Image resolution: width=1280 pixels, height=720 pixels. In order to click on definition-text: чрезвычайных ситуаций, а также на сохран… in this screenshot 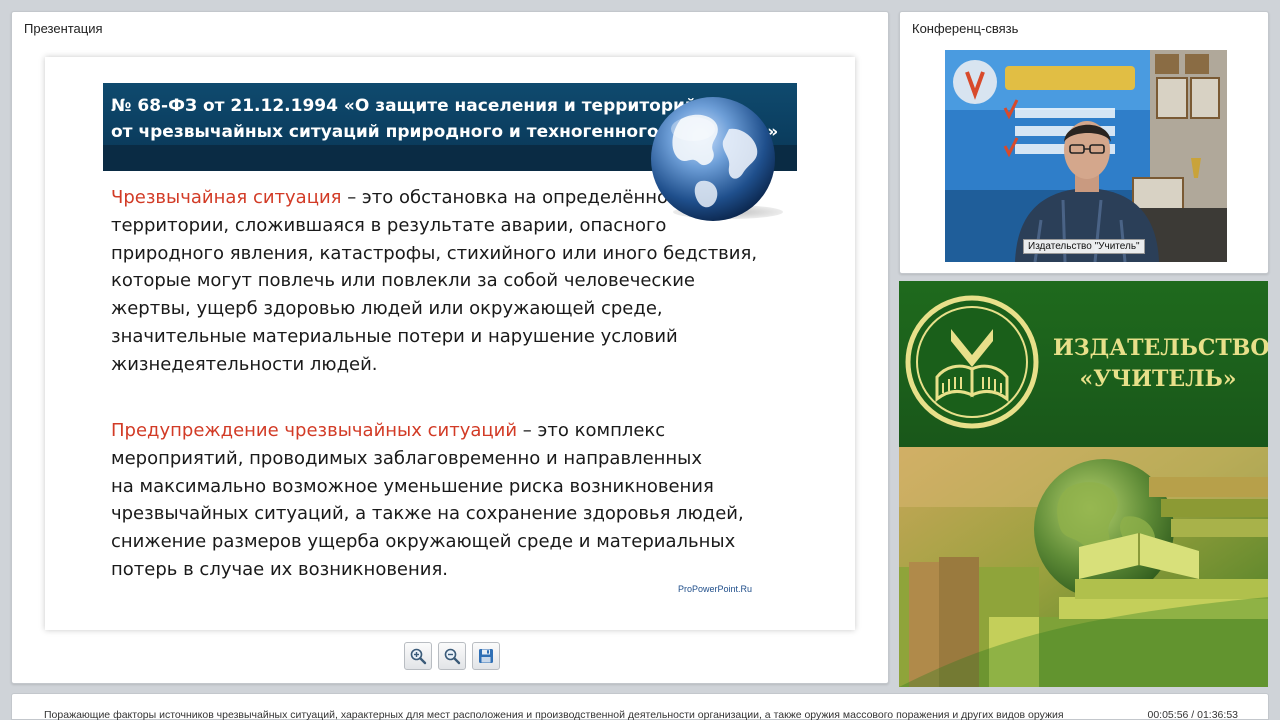, I will do `click(427, 514)`.